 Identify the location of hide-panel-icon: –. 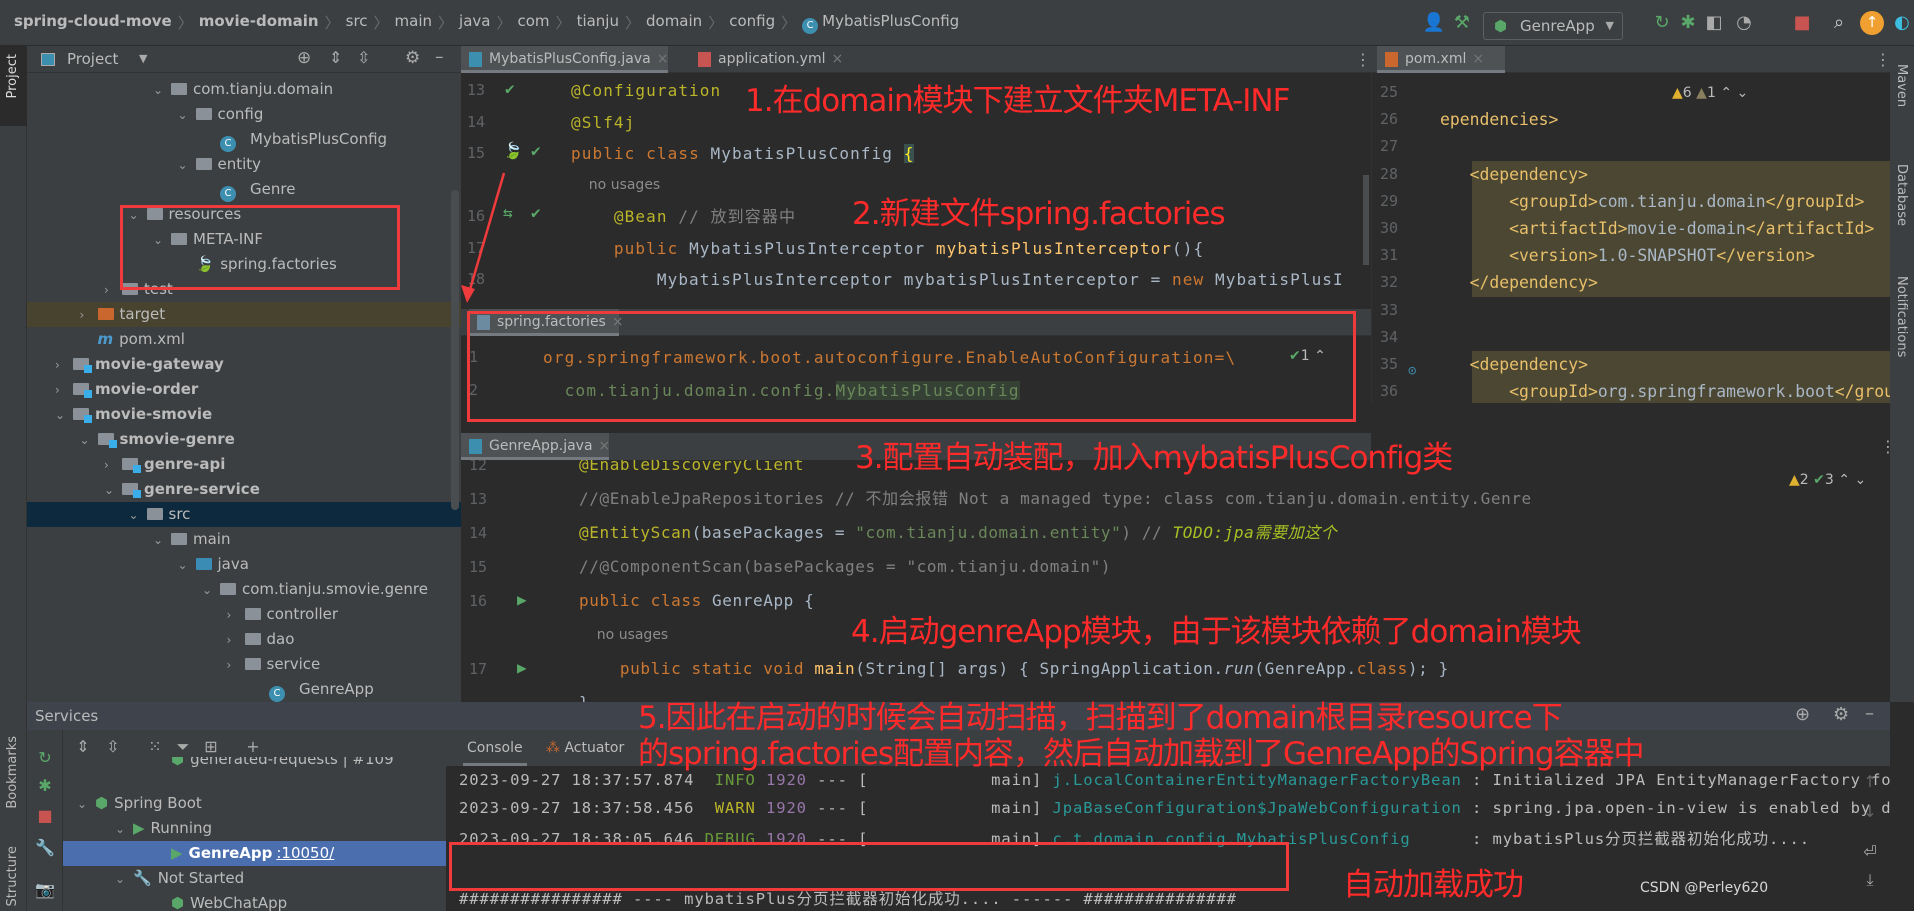
(1869, 713).